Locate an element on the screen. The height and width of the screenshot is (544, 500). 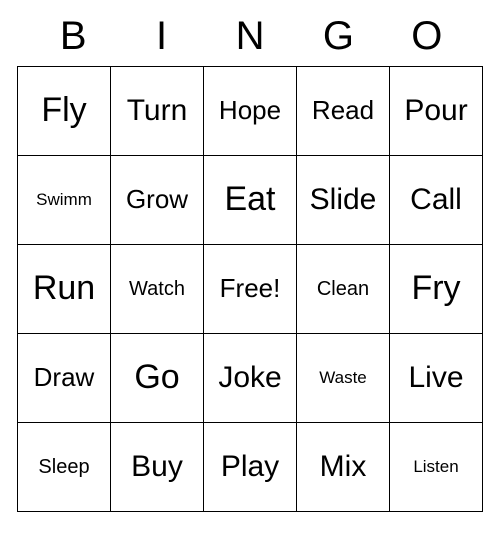
bingo-cell: Eat is located at coordinates (250, 200).